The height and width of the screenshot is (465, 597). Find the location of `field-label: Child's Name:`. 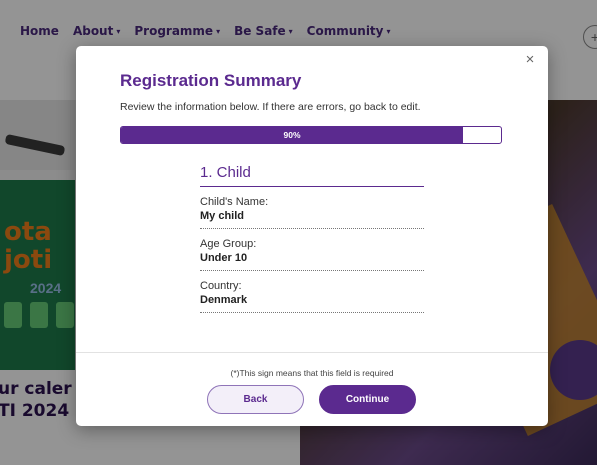

field-label: Child's Name: is located at coordinates (234, 202).